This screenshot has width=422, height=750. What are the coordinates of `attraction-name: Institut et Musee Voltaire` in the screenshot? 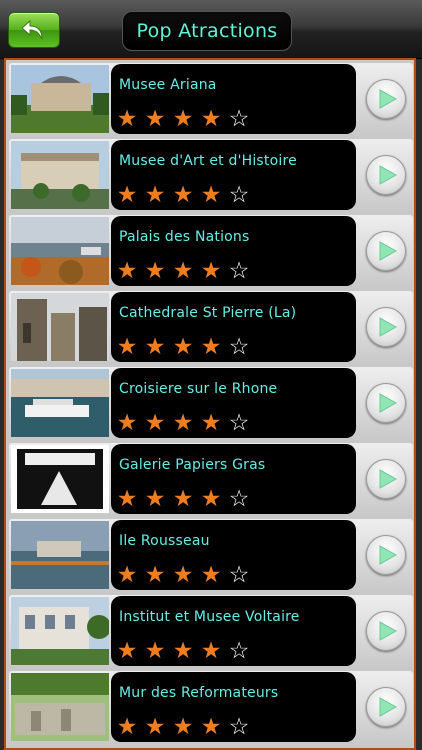 It's located at (209, 617).